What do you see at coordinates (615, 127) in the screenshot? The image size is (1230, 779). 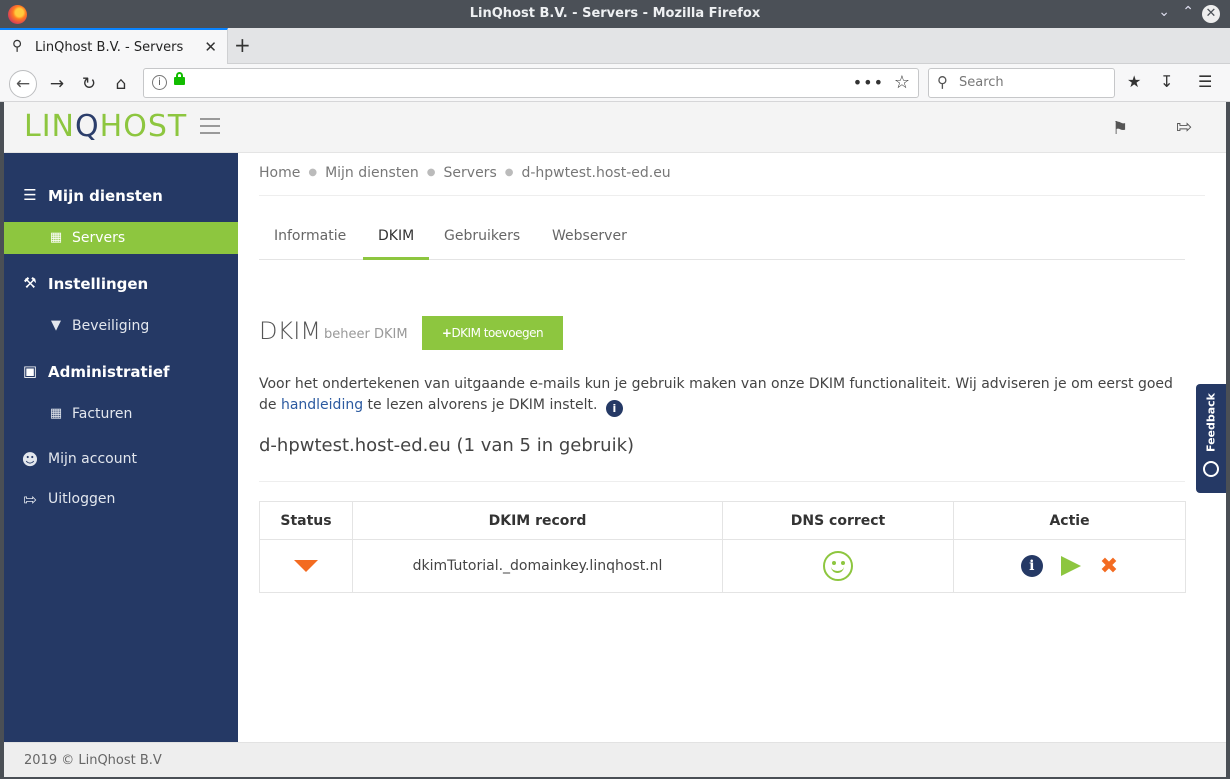 I see `app-topbar: LINQHOST ⚑ ⇰` at bounding box center [615, 127].